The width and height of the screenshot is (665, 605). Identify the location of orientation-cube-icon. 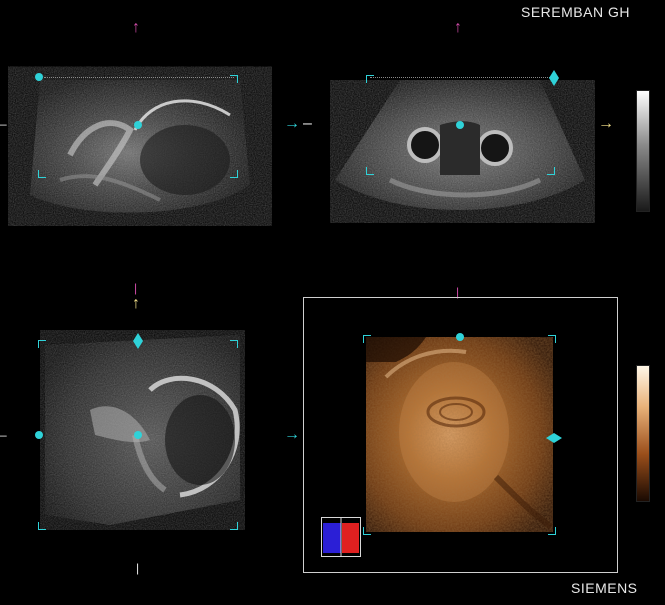
(341, 537).